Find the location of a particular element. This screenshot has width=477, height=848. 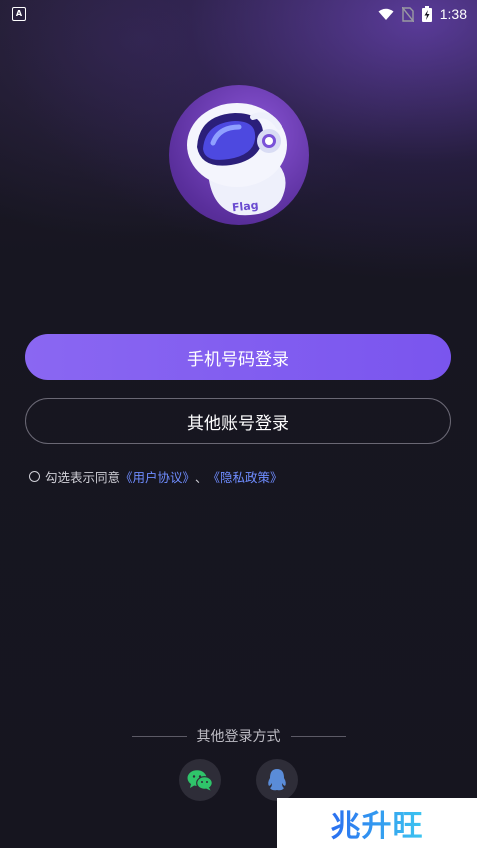

qq-login-button is located at coordinates (277, 780).